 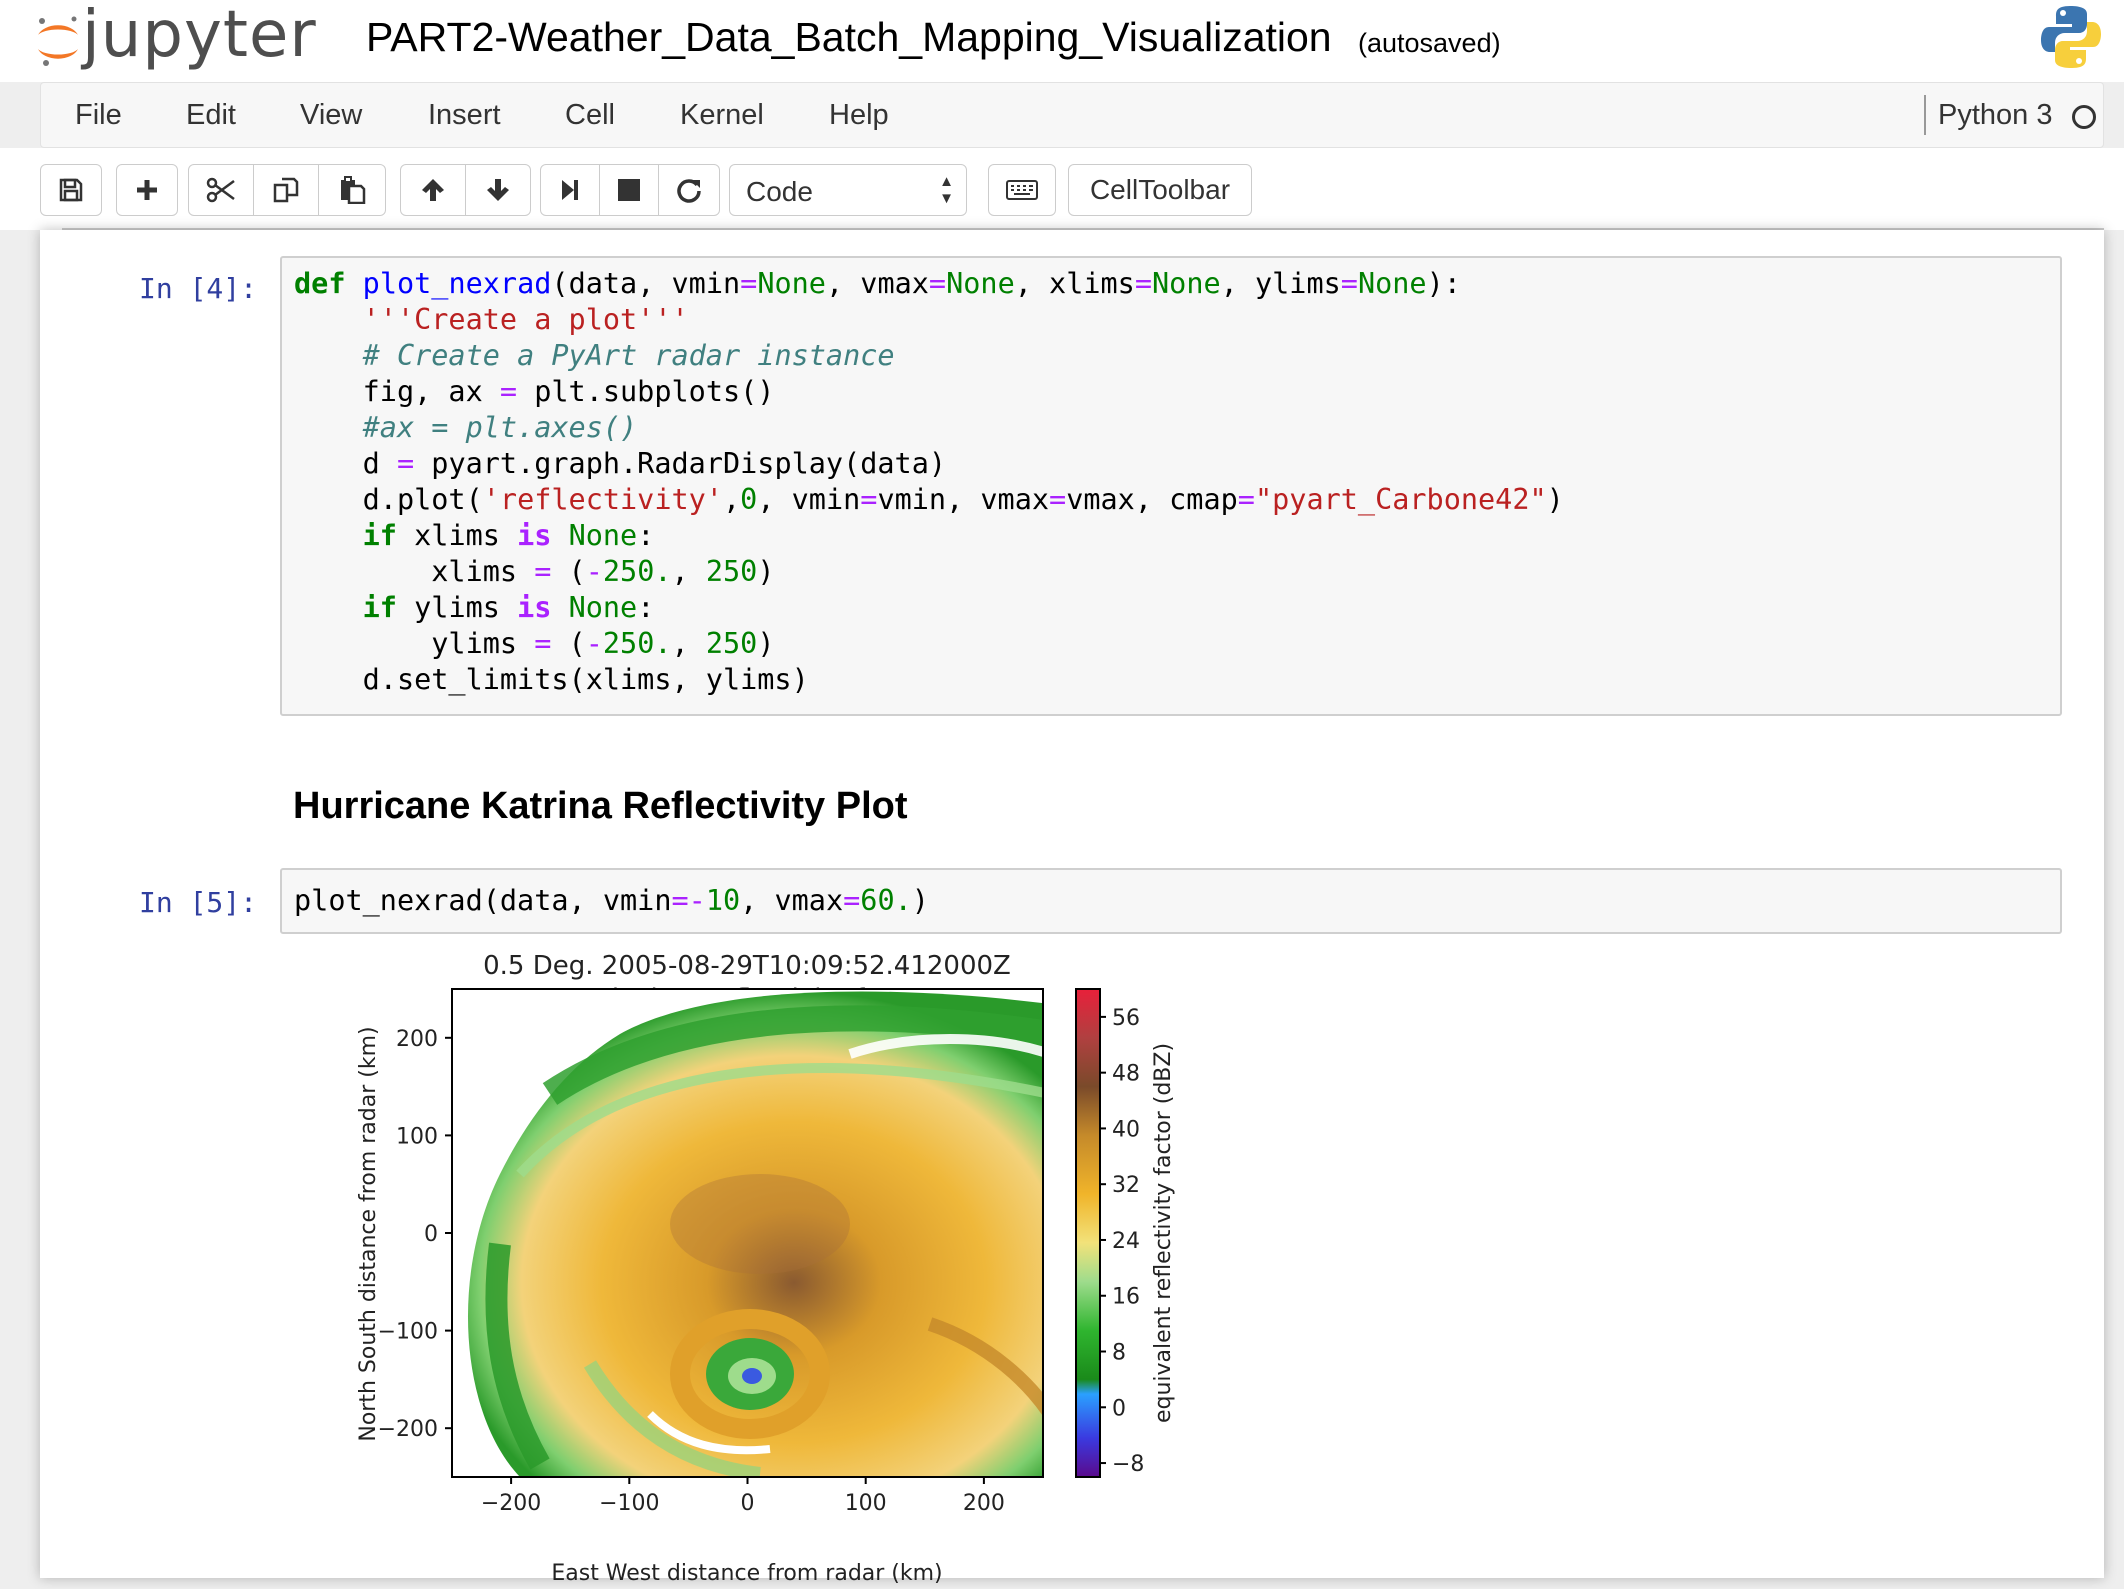 I want to click on insert-cell-button, so click(x=147, y=190).